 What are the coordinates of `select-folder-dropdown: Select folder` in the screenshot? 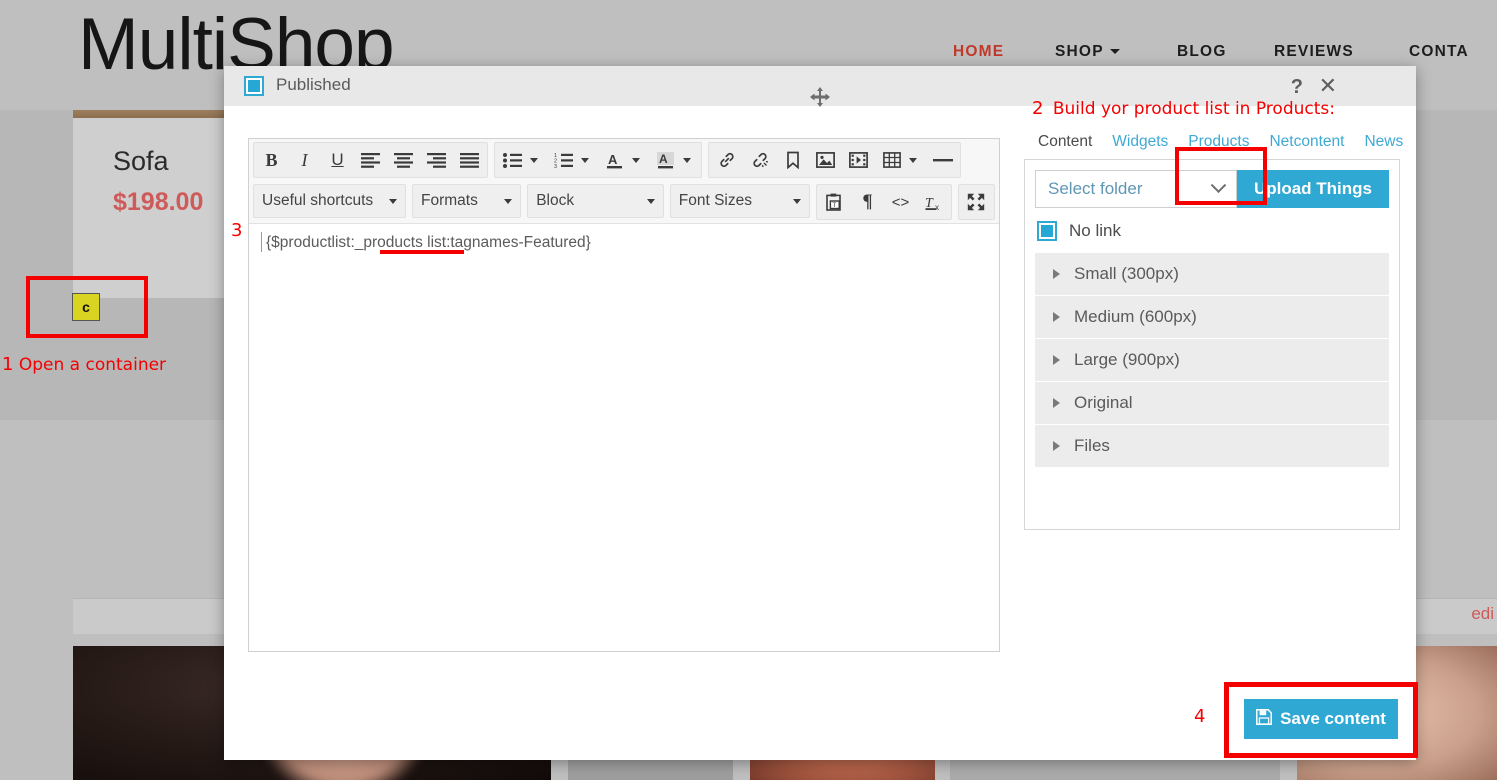 It's located at (1136, 189).